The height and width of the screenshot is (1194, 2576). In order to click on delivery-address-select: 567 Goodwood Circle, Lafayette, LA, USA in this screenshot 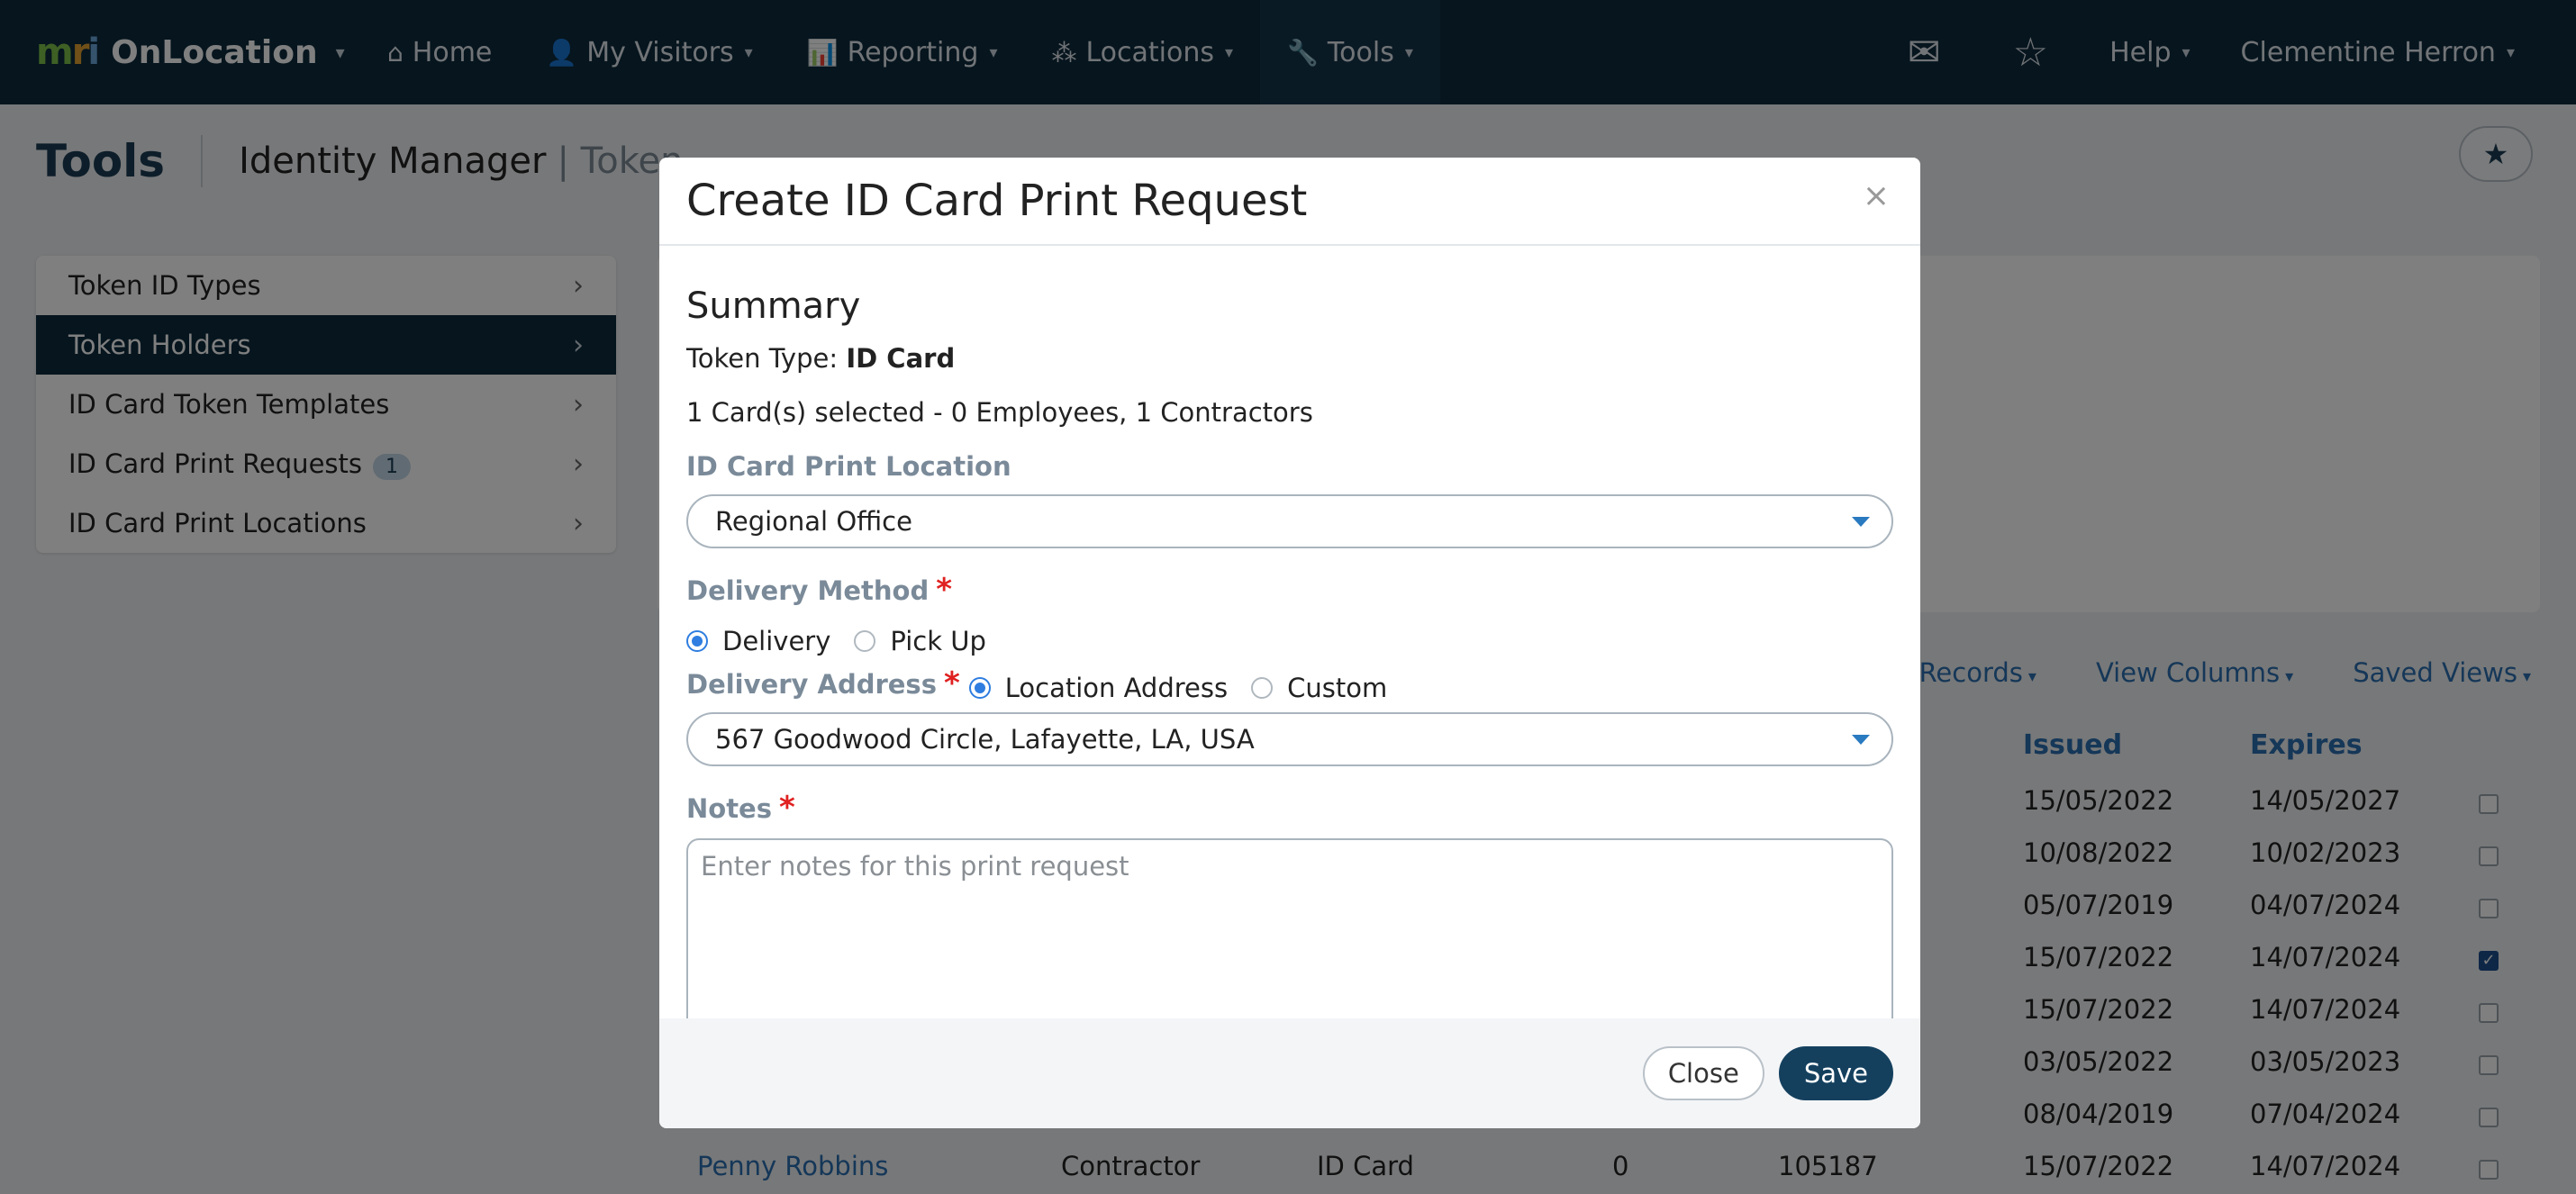, I will do `click(1289, 739)`.